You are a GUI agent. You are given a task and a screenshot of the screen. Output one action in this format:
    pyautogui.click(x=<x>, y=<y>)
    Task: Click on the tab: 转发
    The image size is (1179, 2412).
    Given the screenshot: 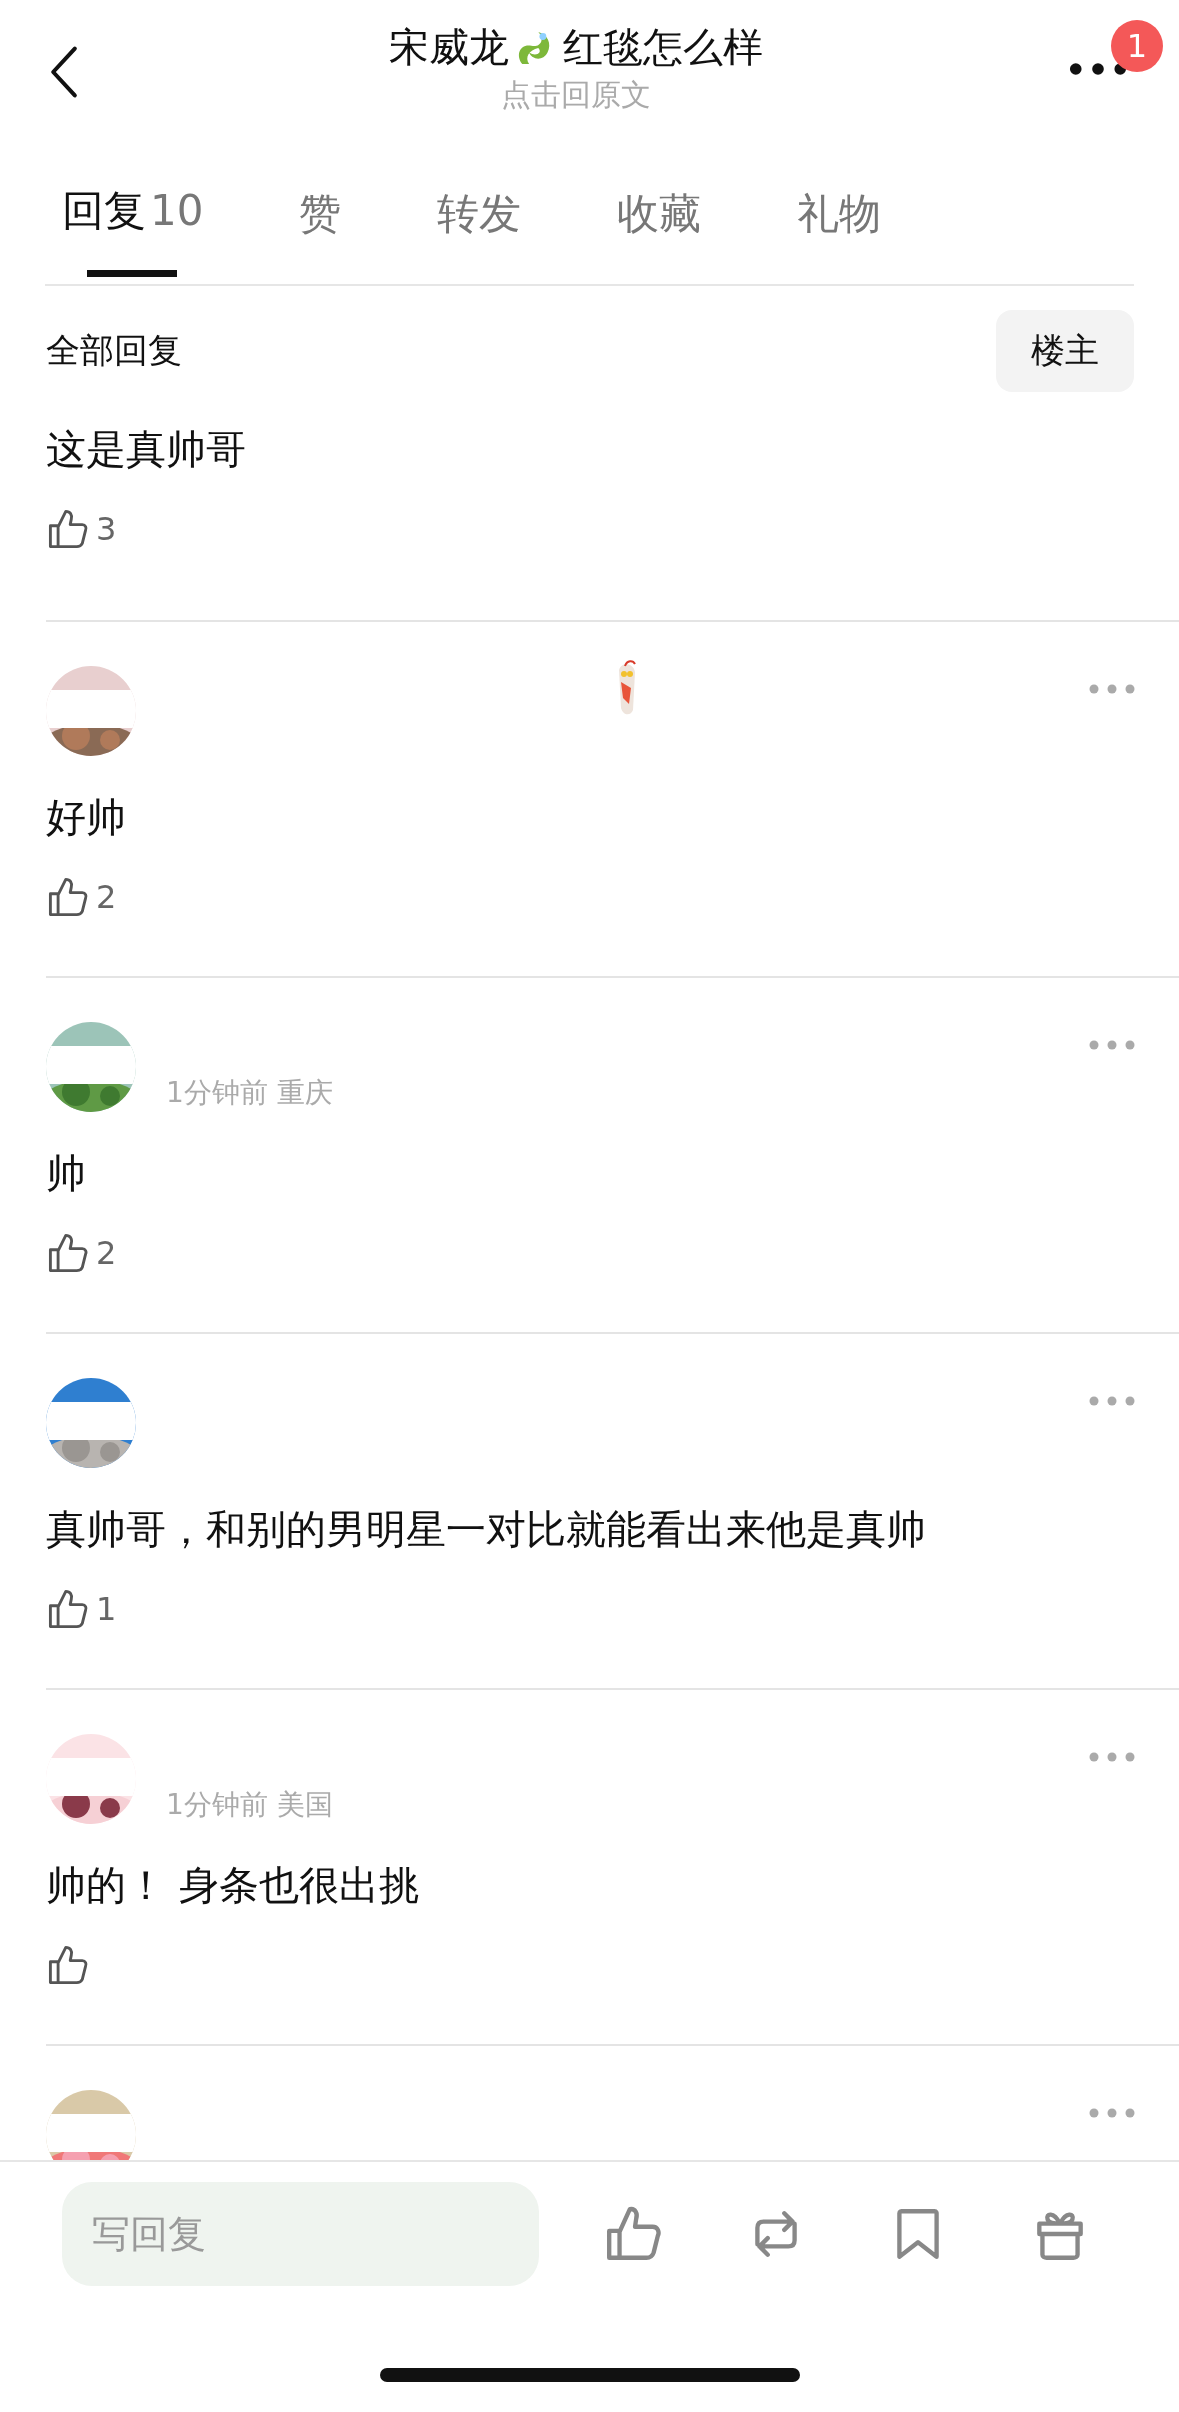 What is the action you would take?
    pyautogui.click(x=479, y=219)
    